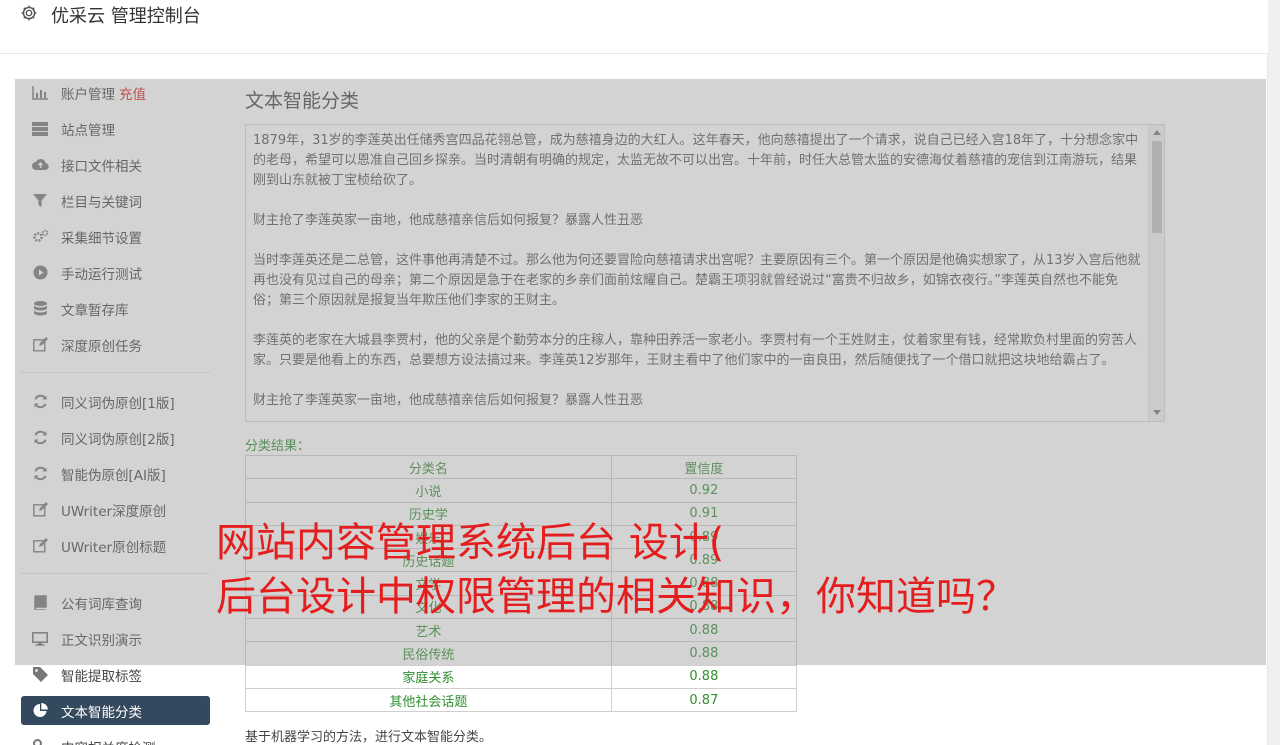  I want to click on tag-icon, so click(40, 675).